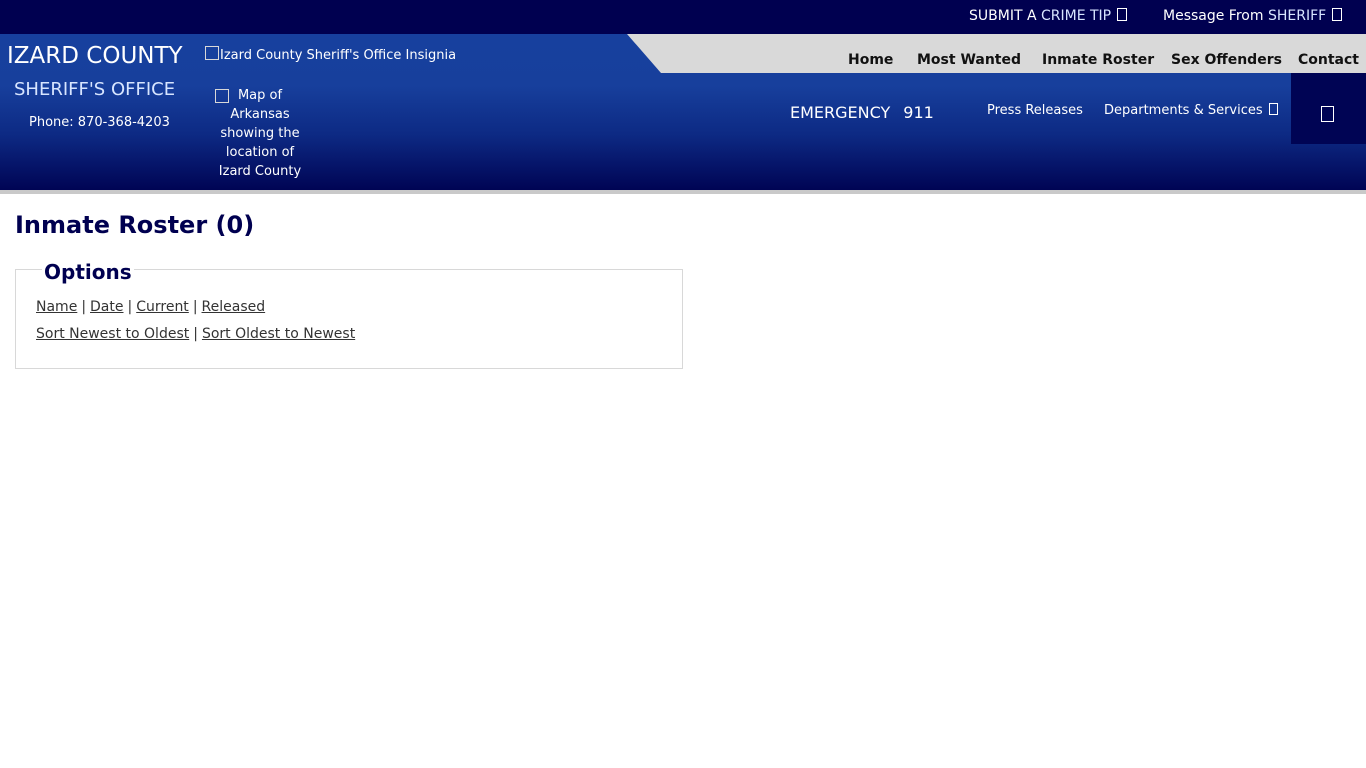 Image resolution: width=1366 pixels, height=768 pixels. Describe the element at coordinates (56, 307) in the screenshot. I see `filter-name-link: Name` at that location.